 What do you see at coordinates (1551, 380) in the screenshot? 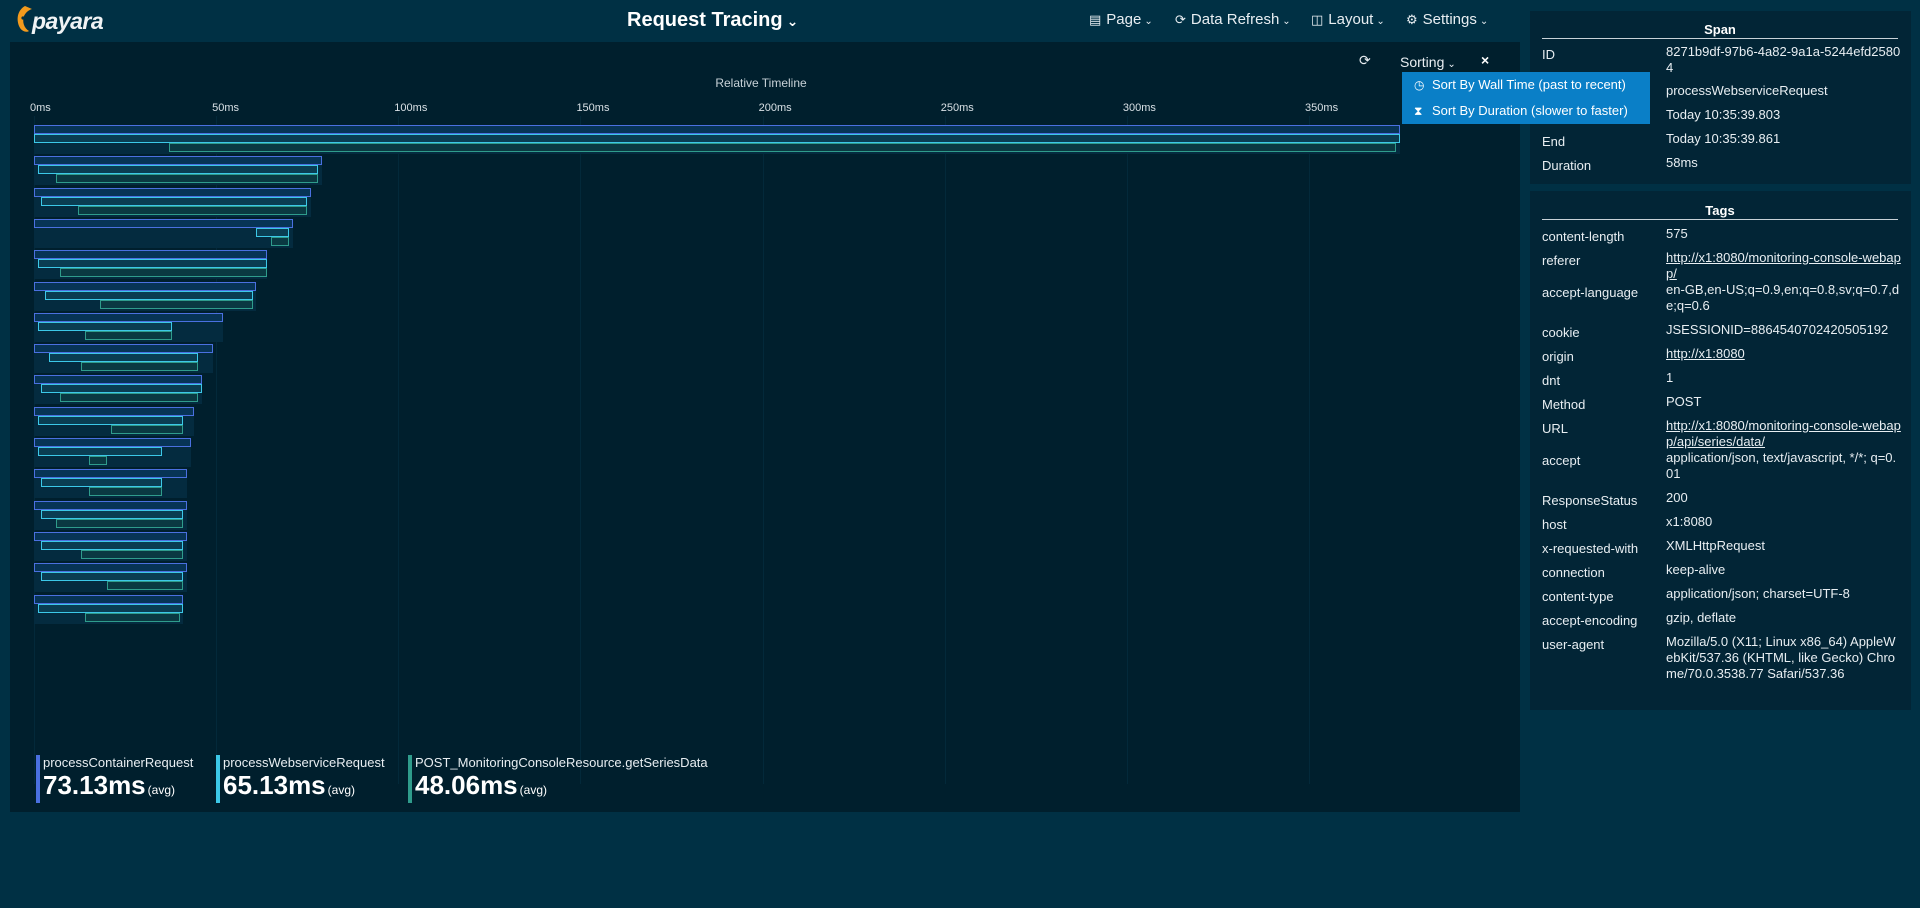
I see `tags-field-key: dnt` at bounding box center [1551, 380].